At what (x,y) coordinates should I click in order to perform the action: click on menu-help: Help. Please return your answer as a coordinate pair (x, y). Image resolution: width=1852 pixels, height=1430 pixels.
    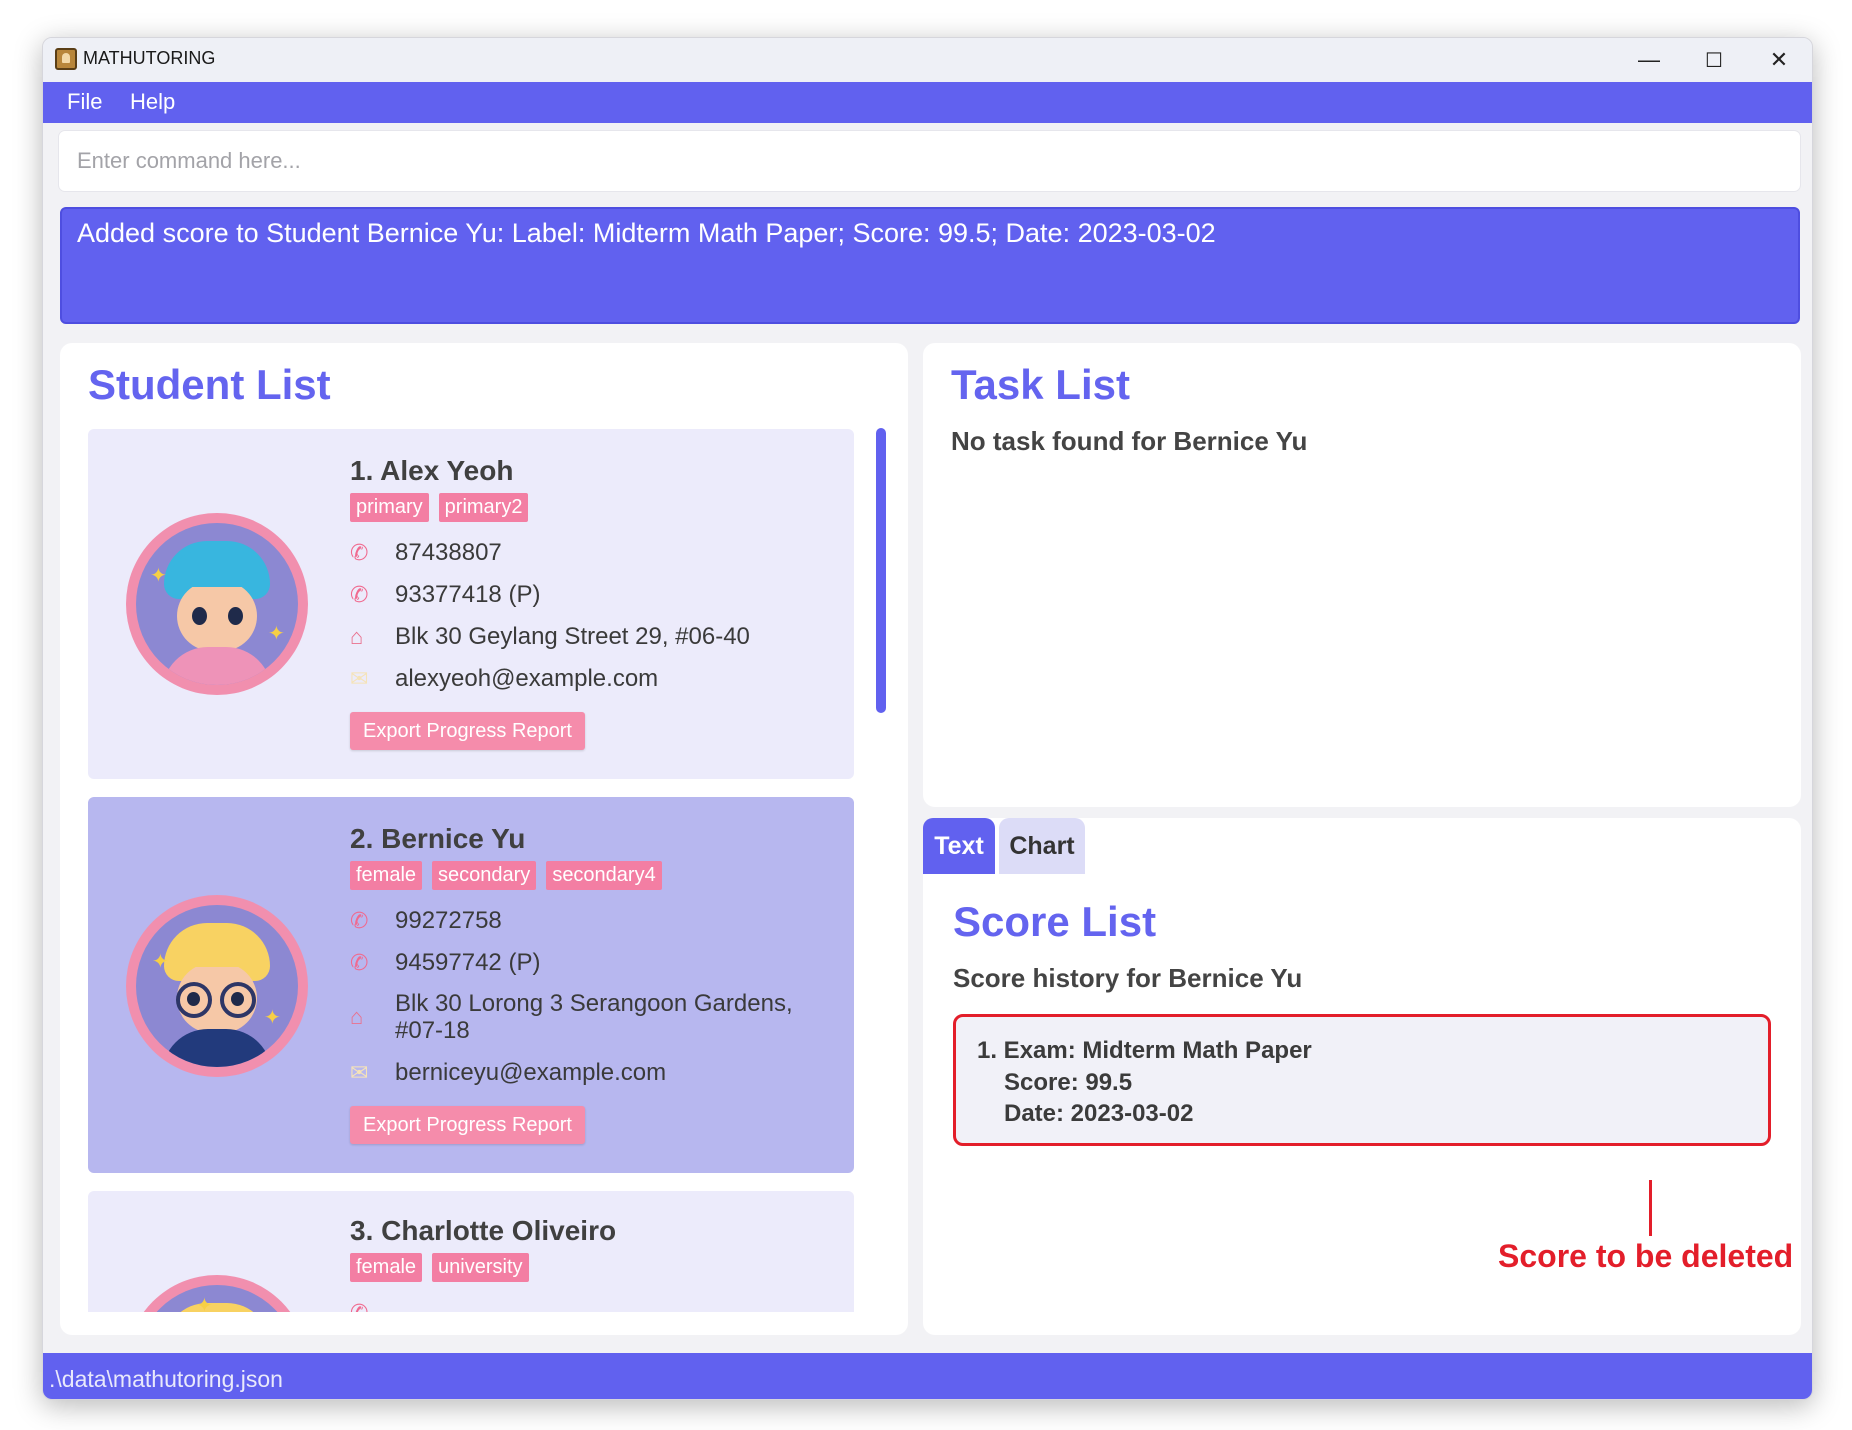
    Looking at the image, I should click on (152, 102).